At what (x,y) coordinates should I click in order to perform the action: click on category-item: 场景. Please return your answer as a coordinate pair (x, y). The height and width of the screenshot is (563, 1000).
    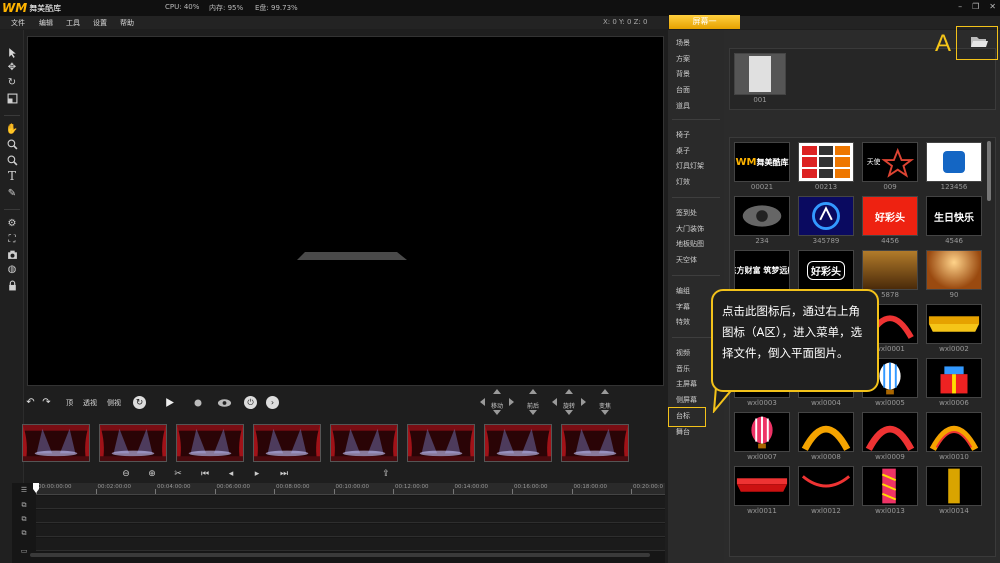
    Looking at the image, I should click on (683, 43).